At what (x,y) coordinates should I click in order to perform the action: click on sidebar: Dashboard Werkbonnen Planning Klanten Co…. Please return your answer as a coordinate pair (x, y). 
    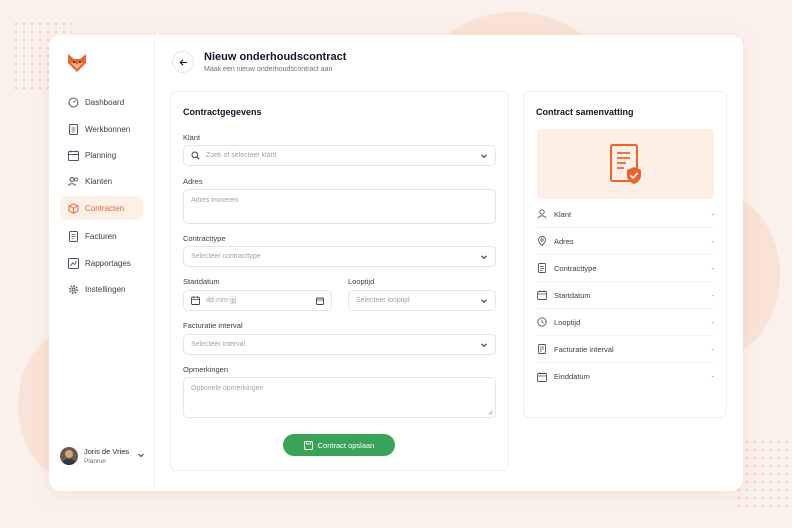
    Looking at the image, I should click on (102, 263).